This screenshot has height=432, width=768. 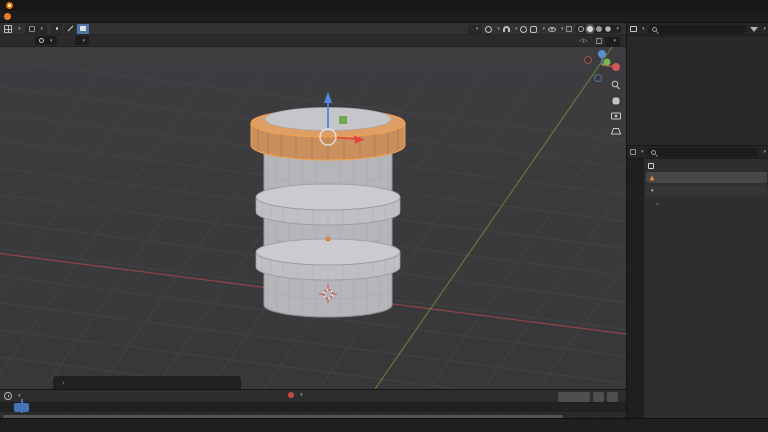 I want to click on mesh-object-icon, so click(x=652, y=177).